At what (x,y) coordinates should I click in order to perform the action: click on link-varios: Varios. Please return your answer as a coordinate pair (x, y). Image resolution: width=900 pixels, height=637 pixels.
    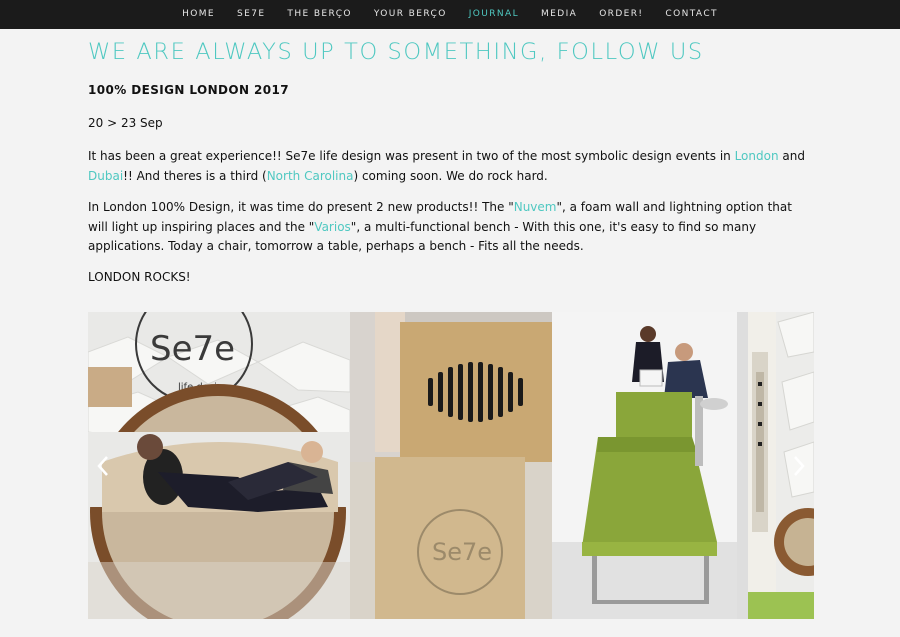
    Looking at the image, I should click on (332, 227).